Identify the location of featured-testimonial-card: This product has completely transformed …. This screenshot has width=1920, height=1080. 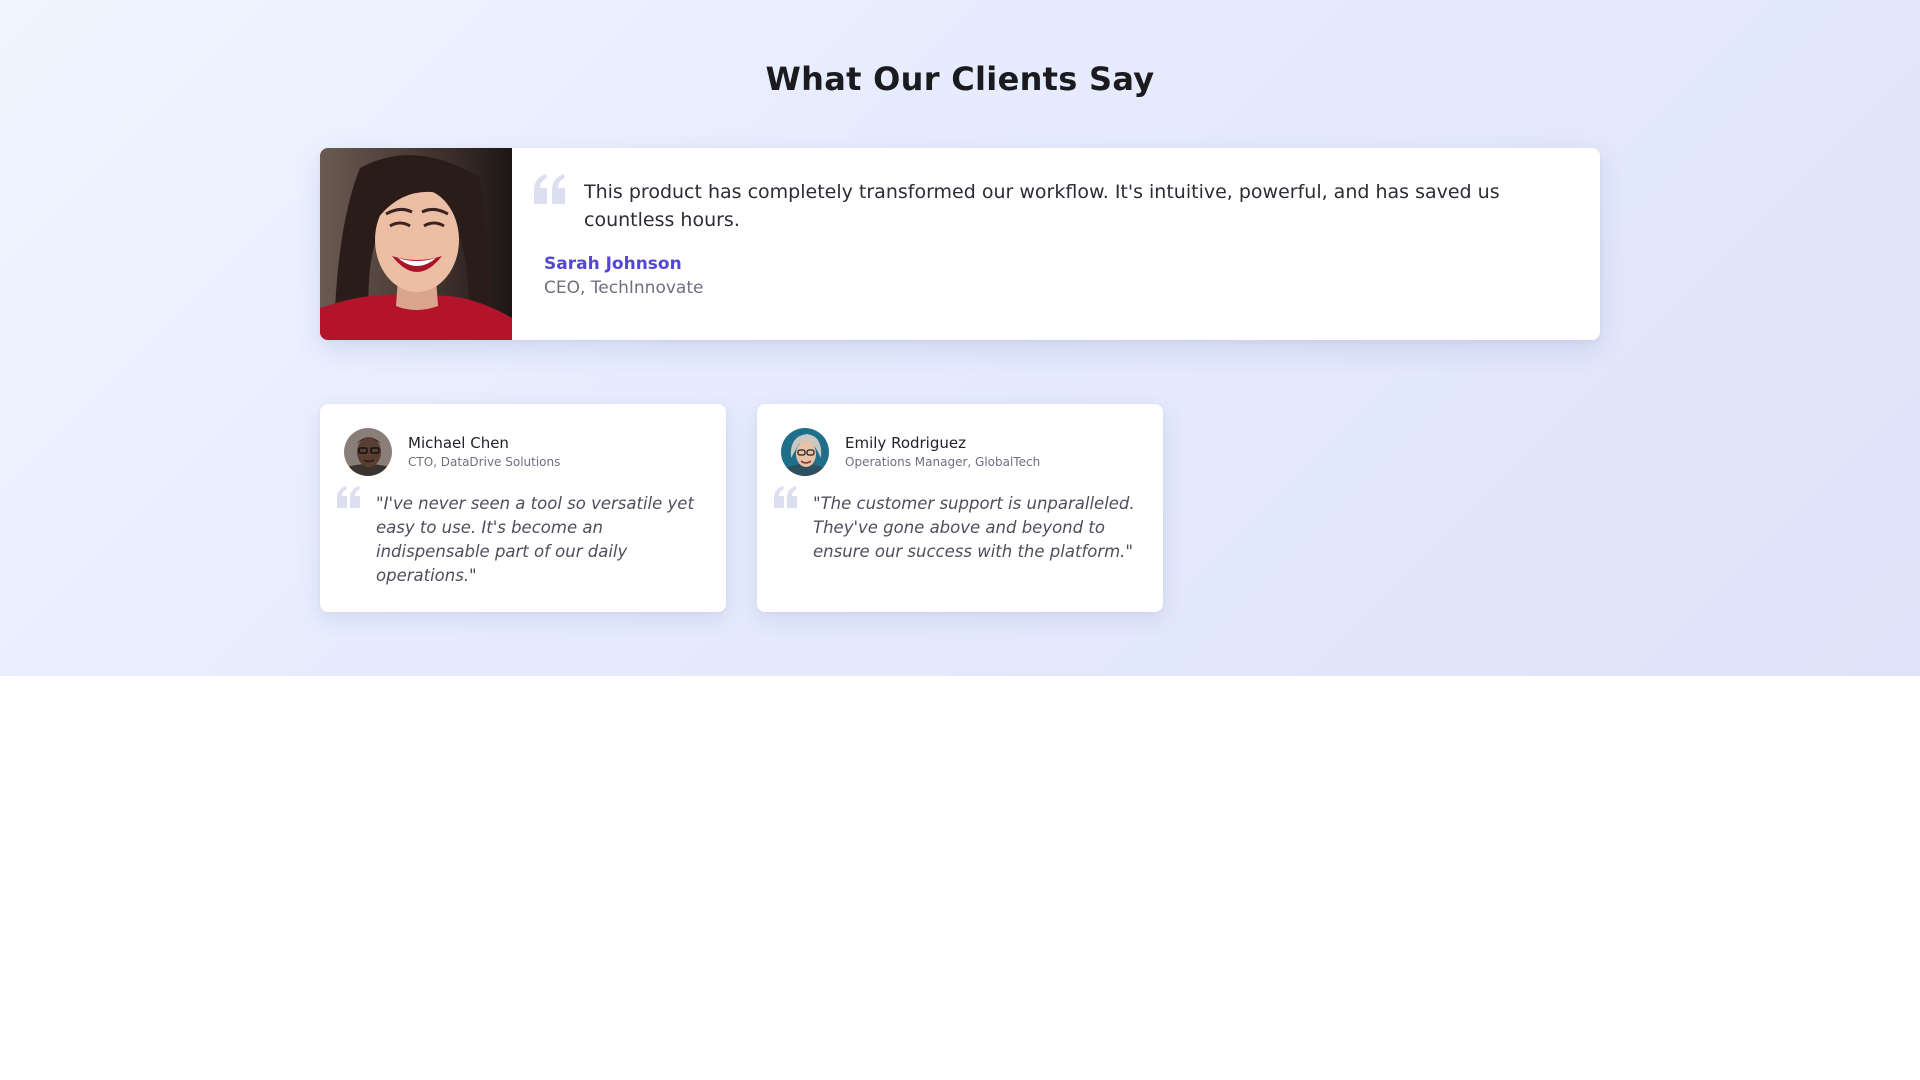
(960, 244).